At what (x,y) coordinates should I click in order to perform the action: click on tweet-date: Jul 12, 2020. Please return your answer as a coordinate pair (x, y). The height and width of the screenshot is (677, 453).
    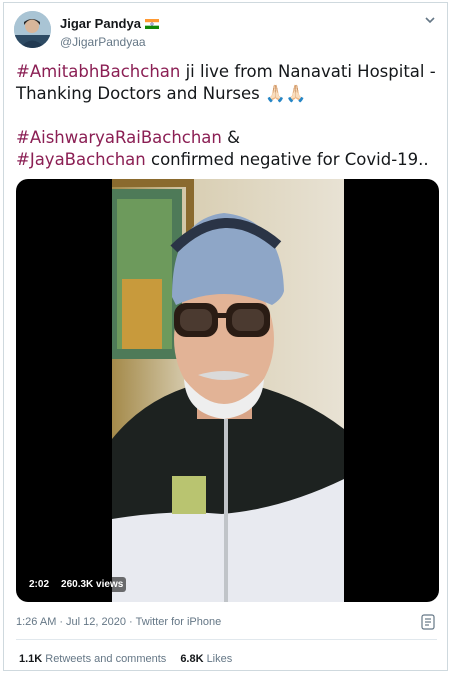
    Looking at the image, I should click on (96, 622).